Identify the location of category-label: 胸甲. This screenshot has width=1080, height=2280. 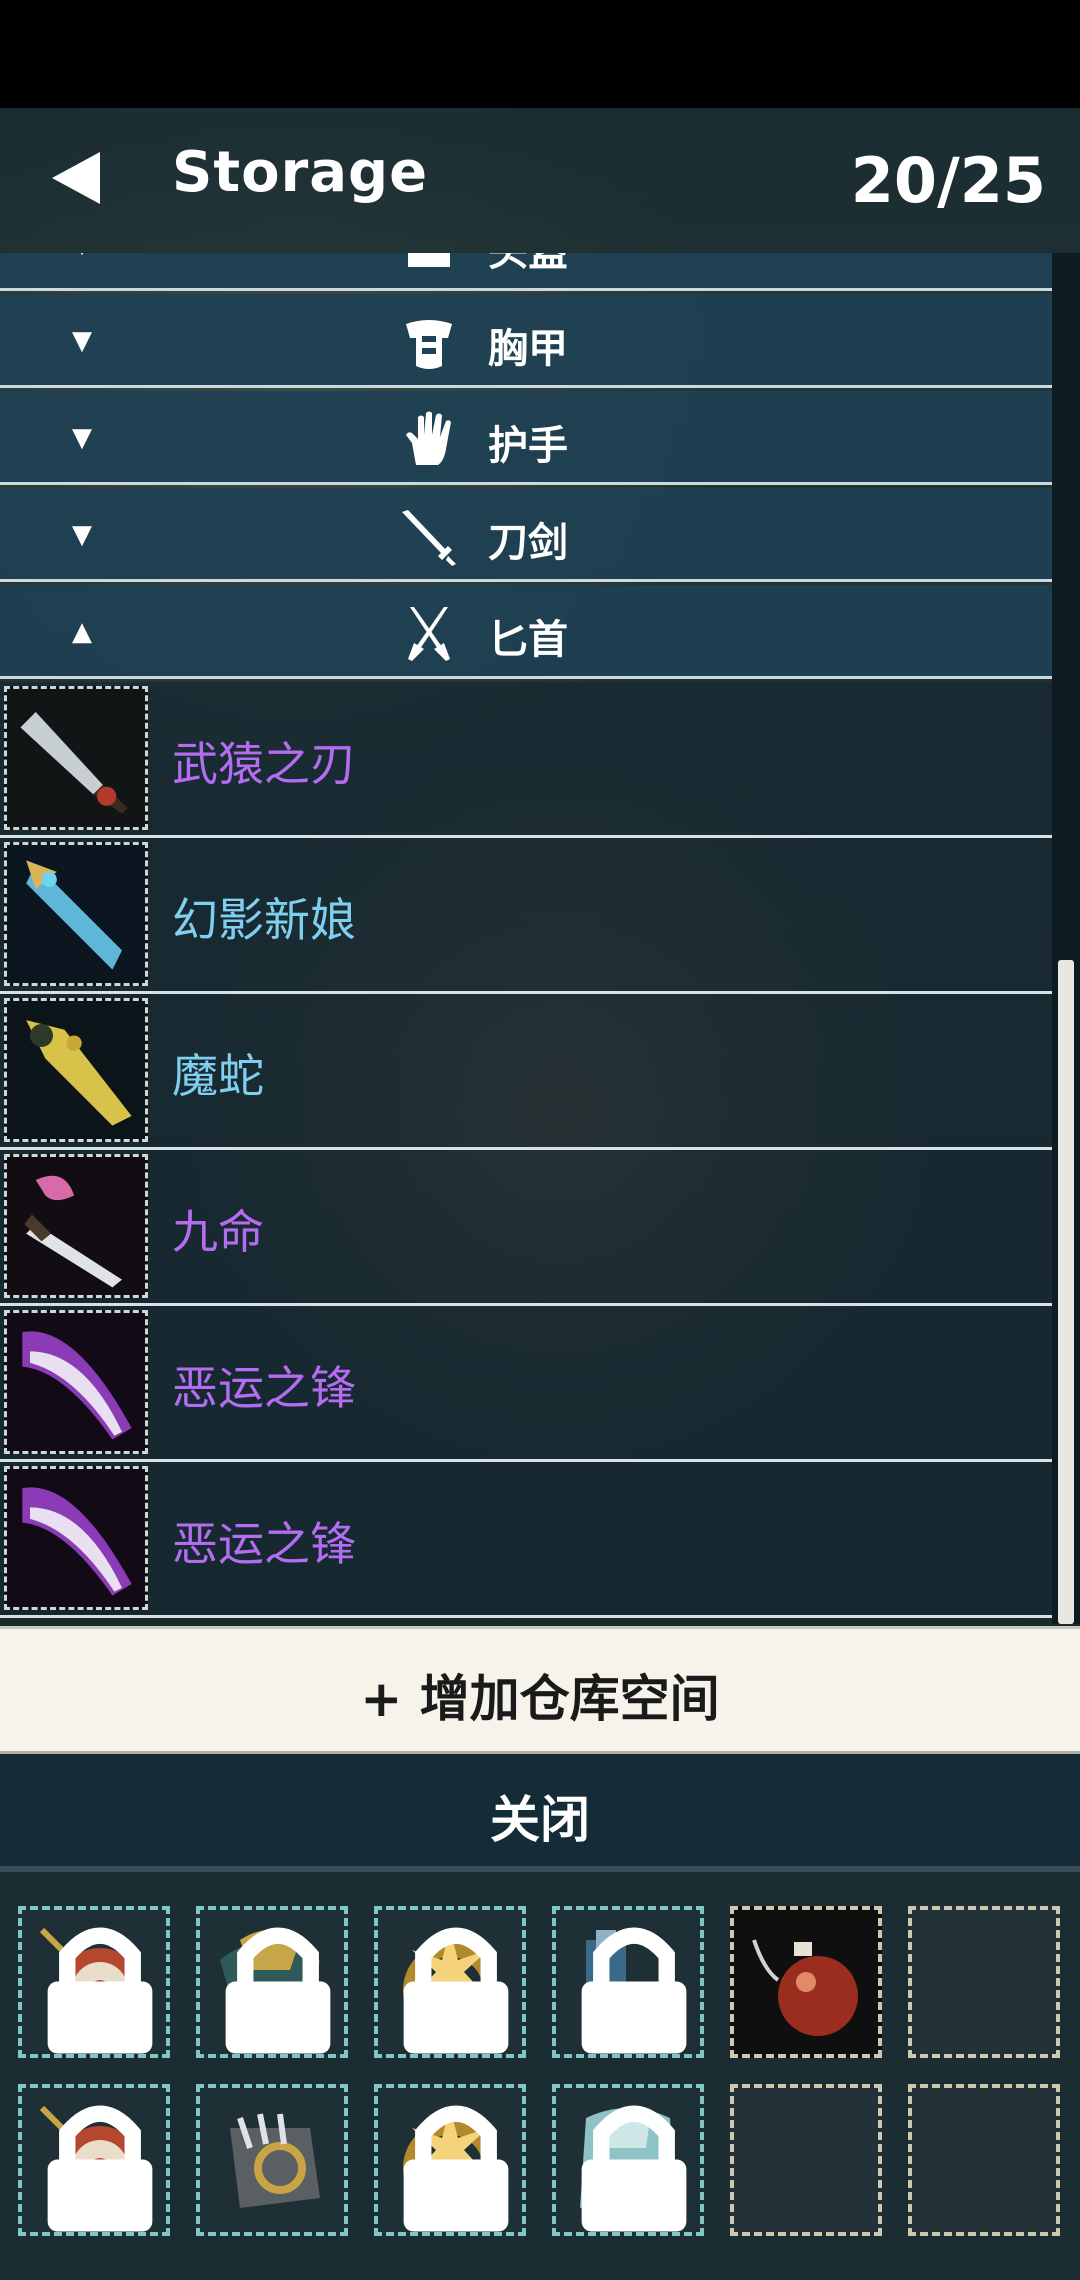
(528, 349).